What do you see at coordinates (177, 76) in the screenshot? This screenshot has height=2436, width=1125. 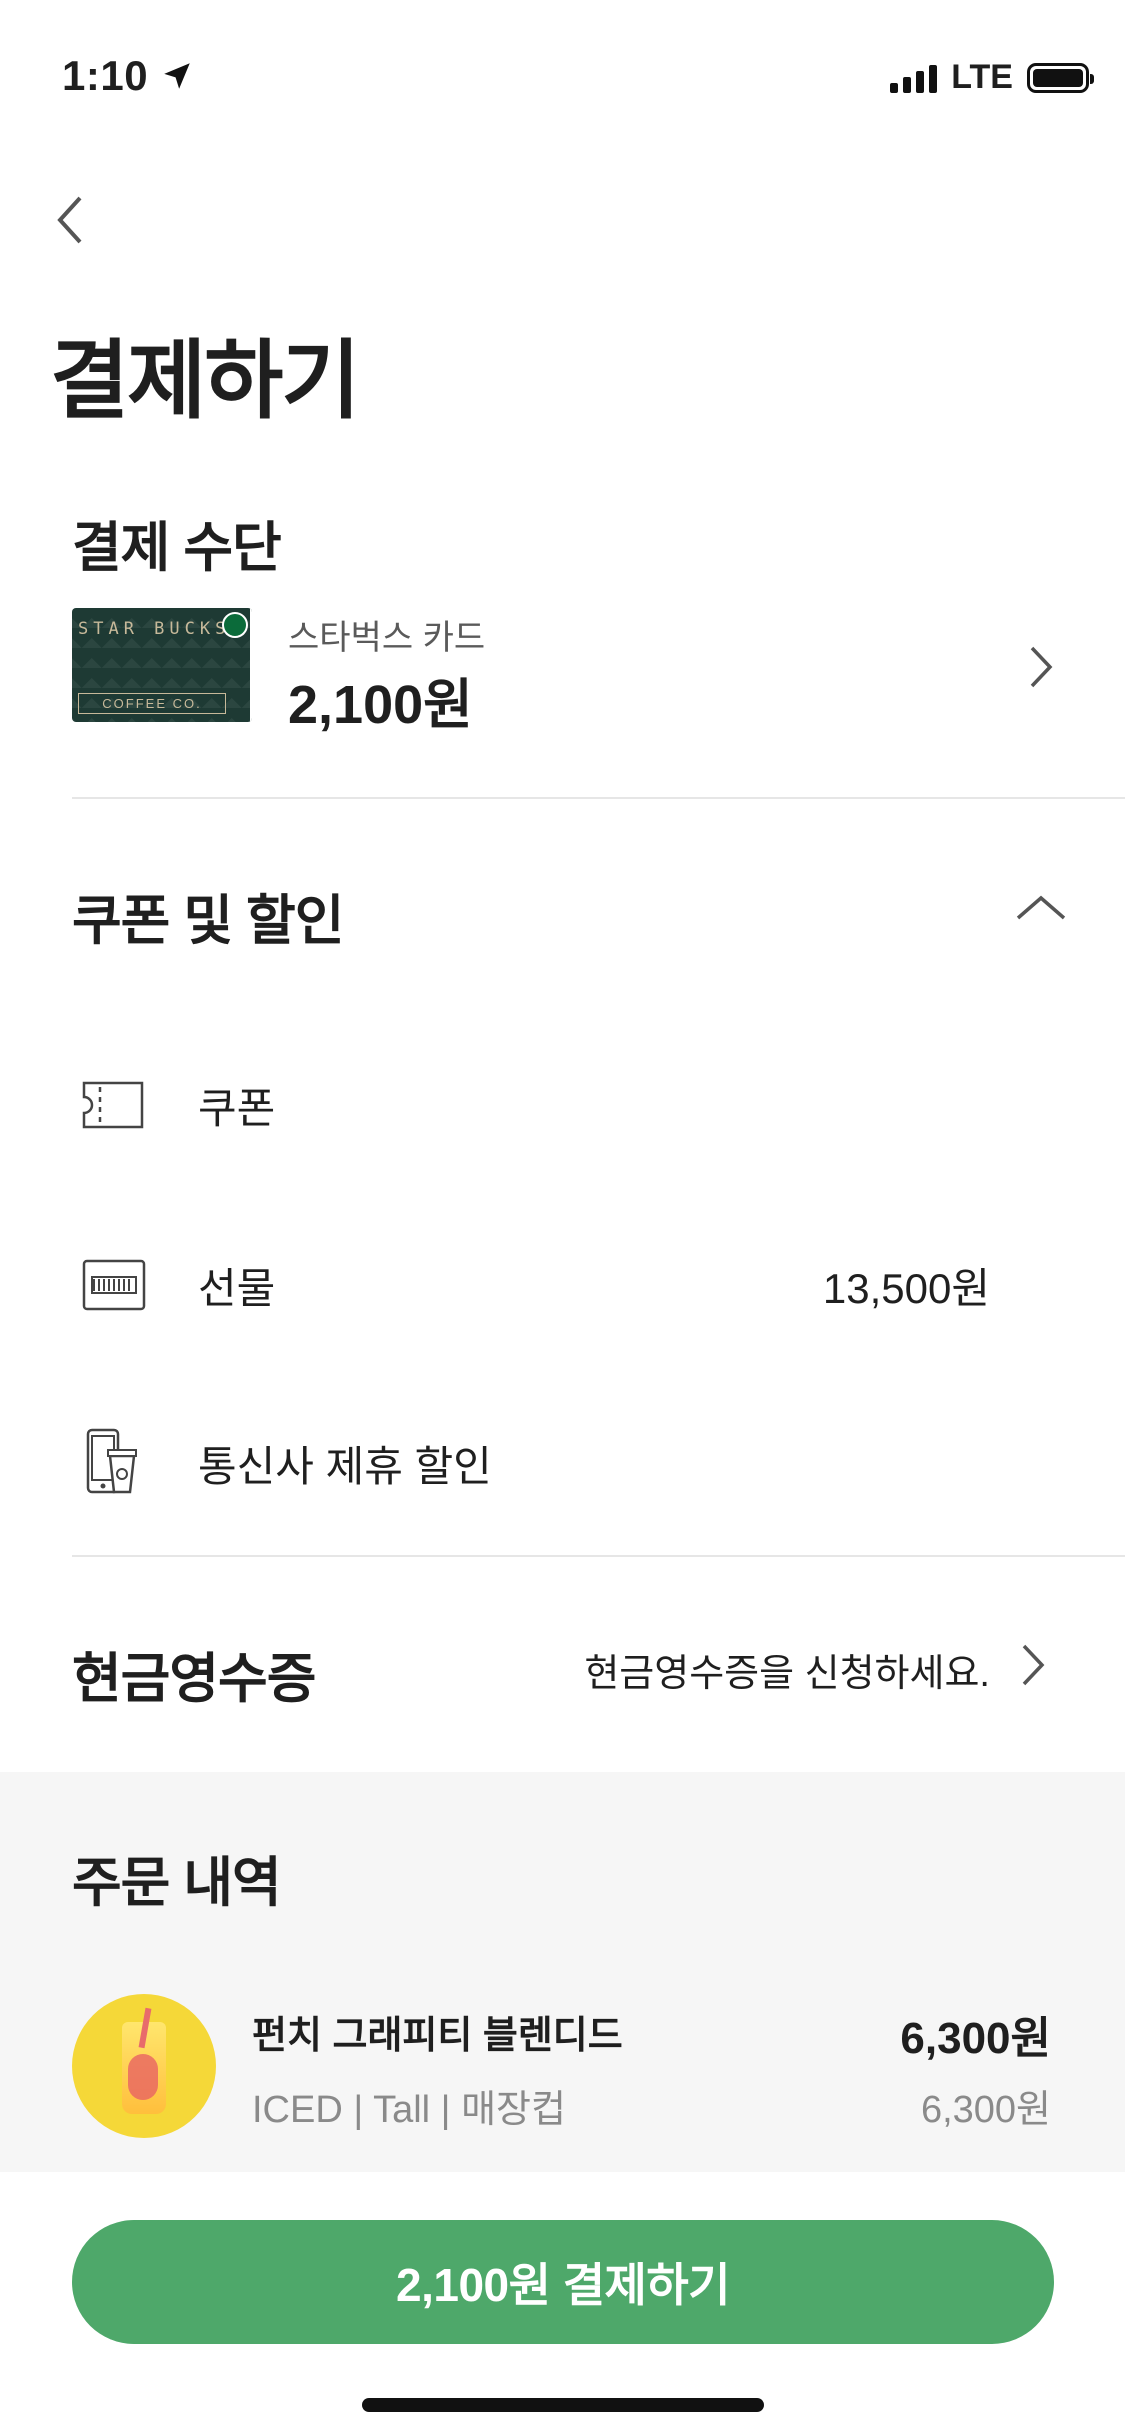 I see `location-arrow-icon` at bounding box center [177, 76].